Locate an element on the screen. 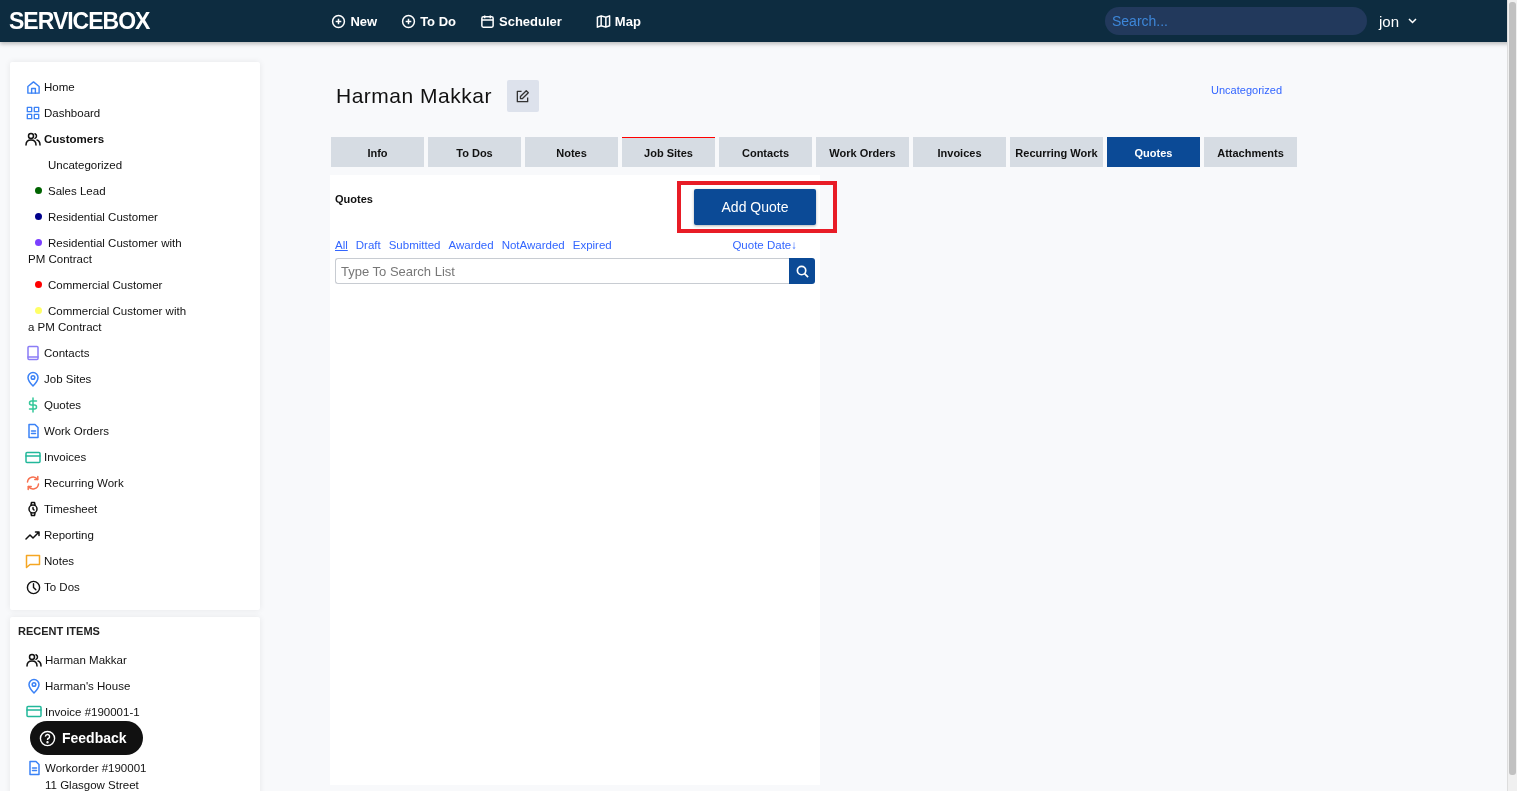  watch-icon is located at coordinates (33, 509).